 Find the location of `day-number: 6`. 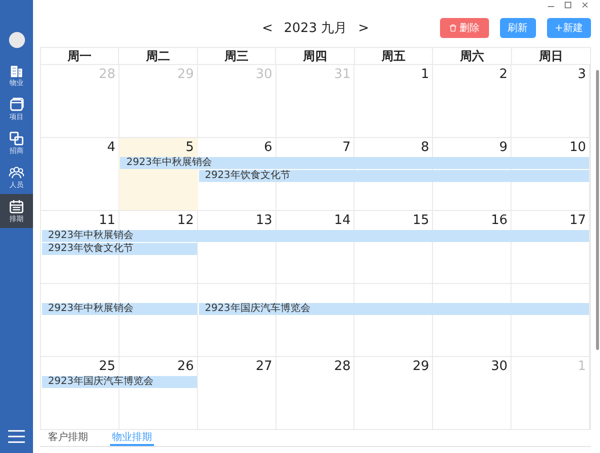

day-number: 6 is located at coordinates (269, 148).